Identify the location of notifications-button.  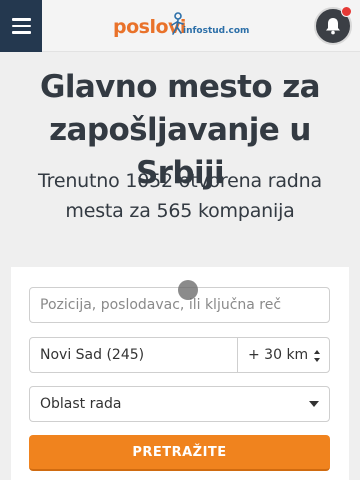
(333, 25).